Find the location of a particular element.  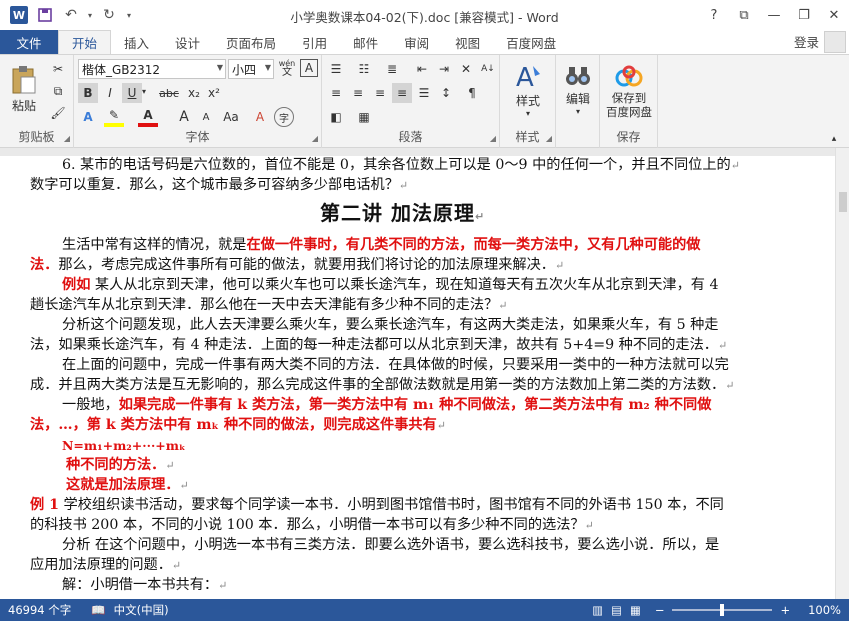

sign-in-link: 登录 is located at coordinates (806, 41).